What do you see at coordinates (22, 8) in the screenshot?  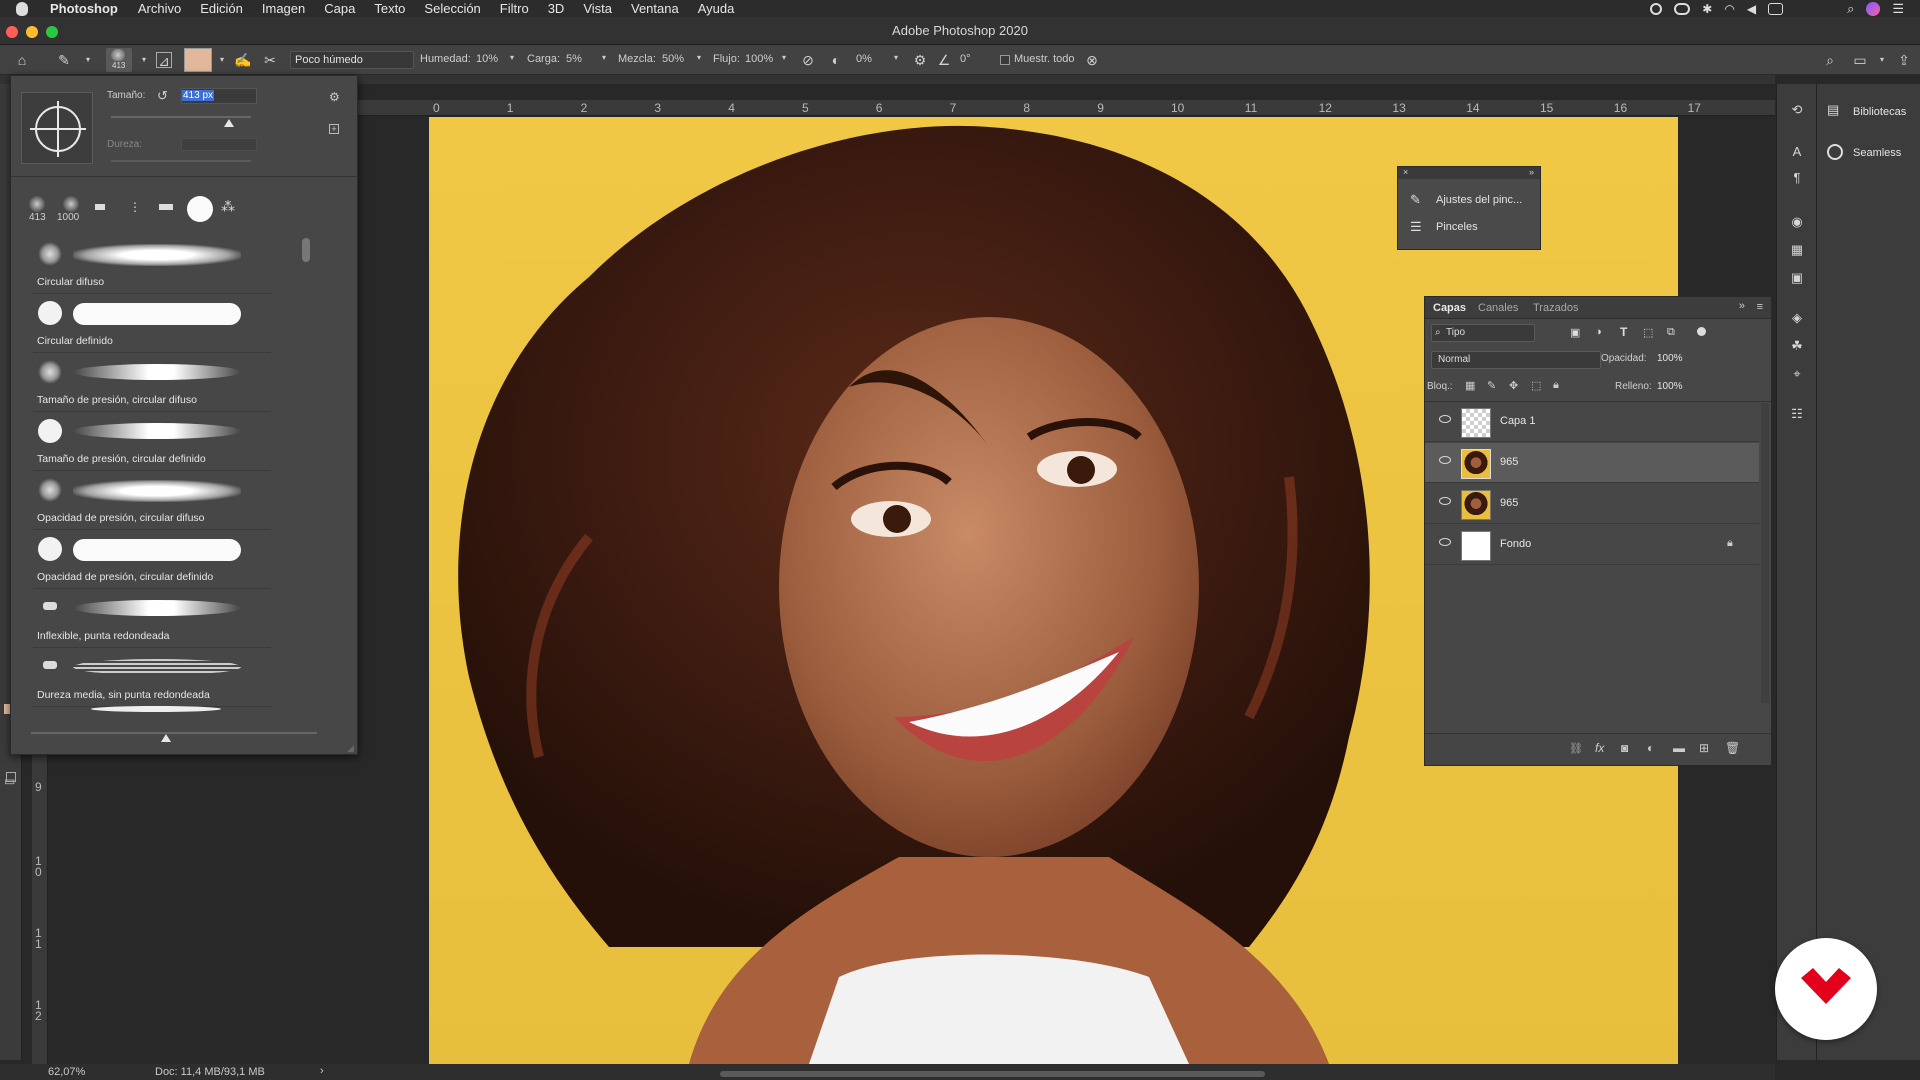 I see `apple-icon` at bounding box center [22, 8].